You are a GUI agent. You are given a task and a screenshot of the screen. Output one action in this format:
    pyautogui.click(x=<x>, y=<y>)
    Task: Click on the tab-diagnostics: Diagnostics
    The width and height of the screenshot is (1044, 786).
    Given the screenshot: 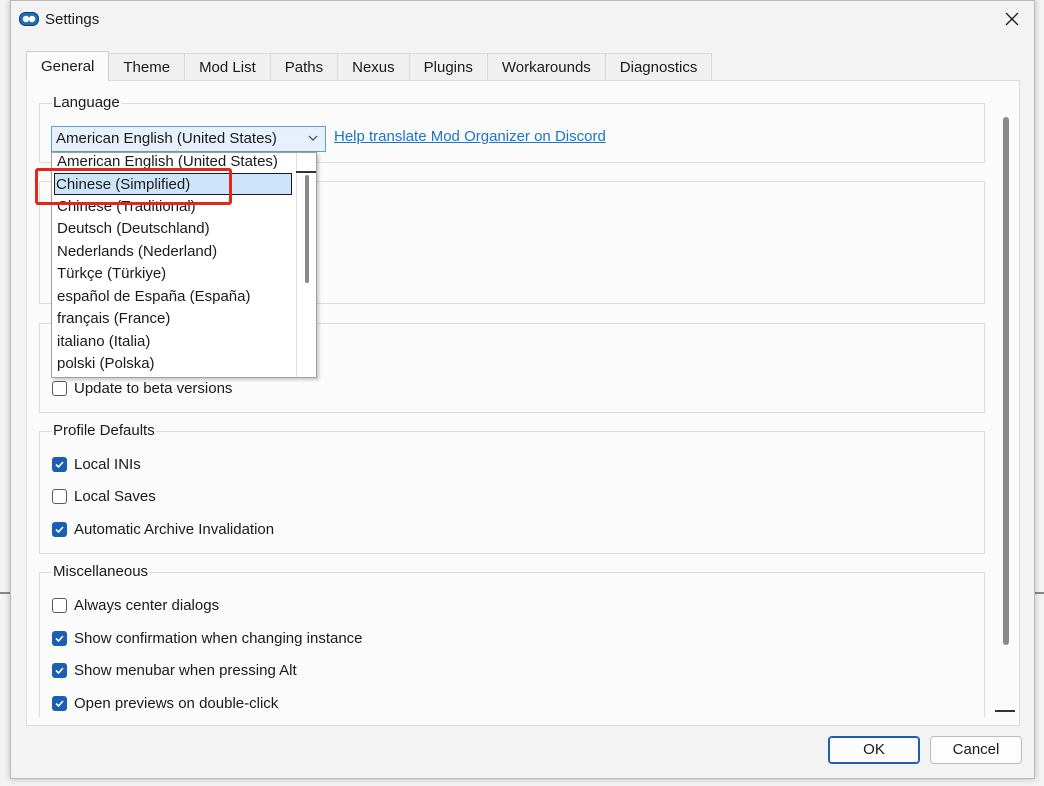 What is the action you would take?
    pyautogui.click(x=658, y=67)
    